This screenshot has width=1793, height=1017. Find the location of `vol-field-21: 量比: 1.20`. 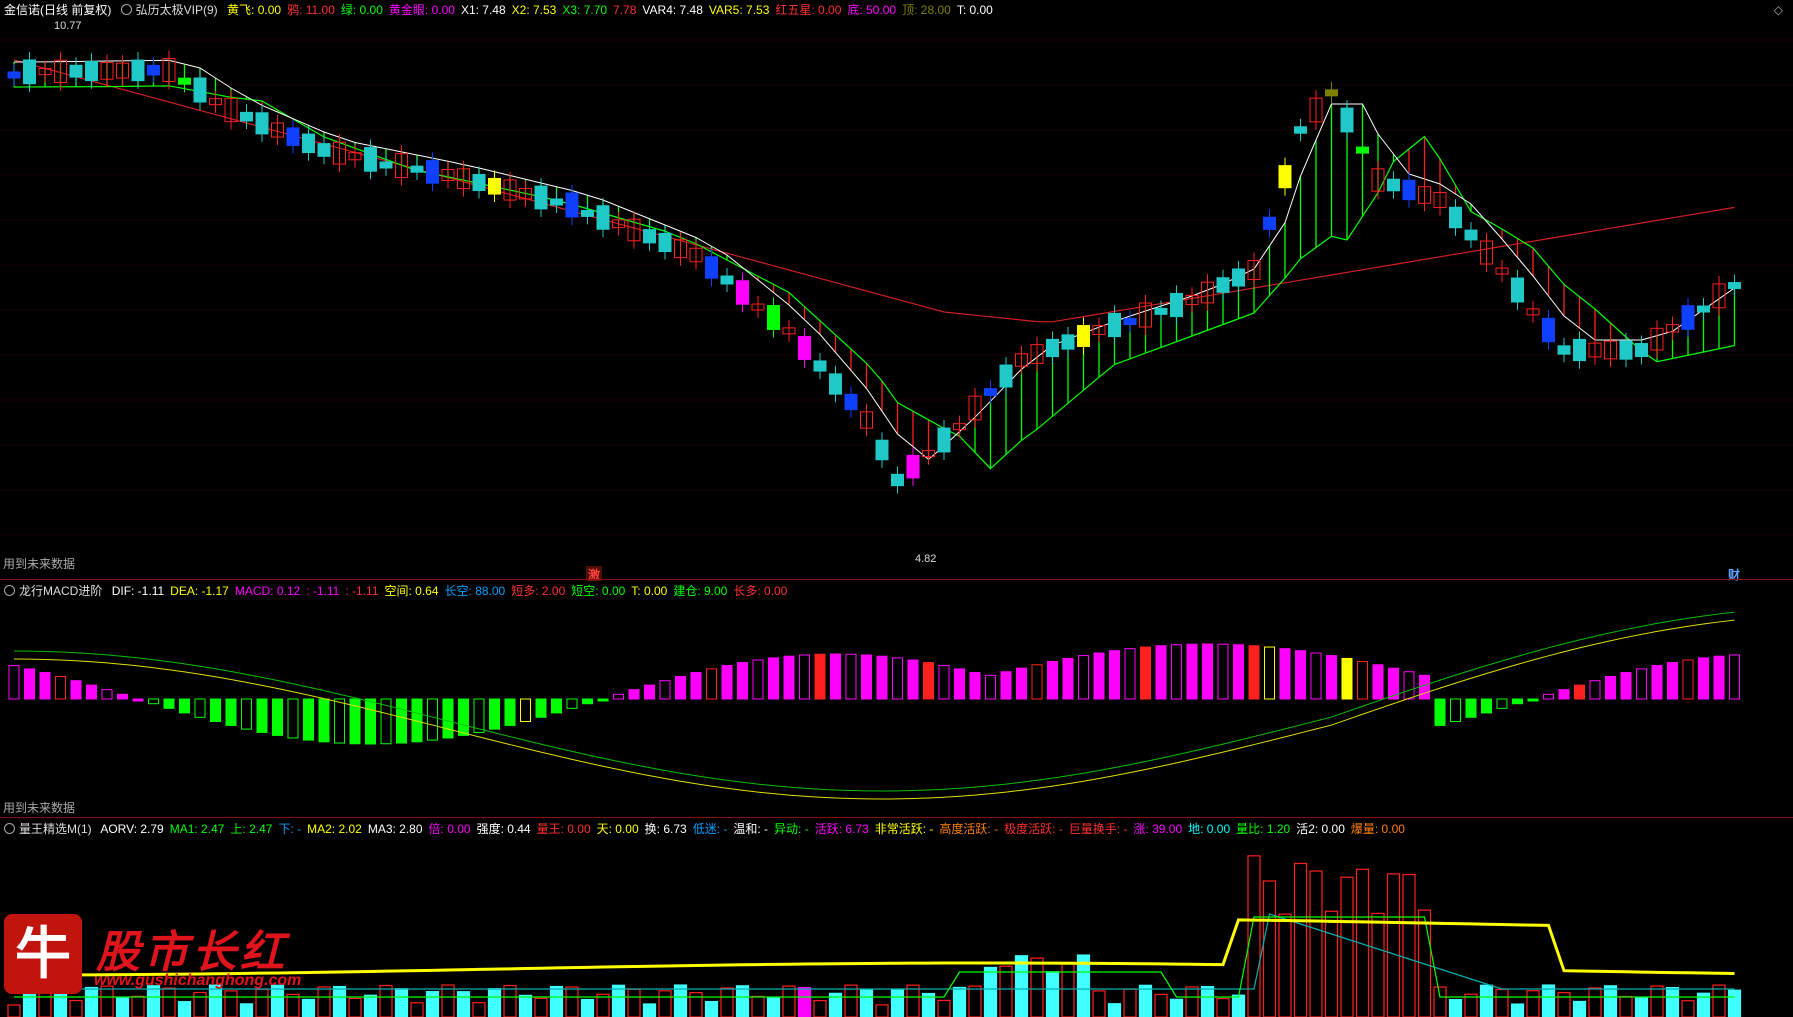

vol-field-21: 量比: 1.20 is located at coordinates (1263, 829).